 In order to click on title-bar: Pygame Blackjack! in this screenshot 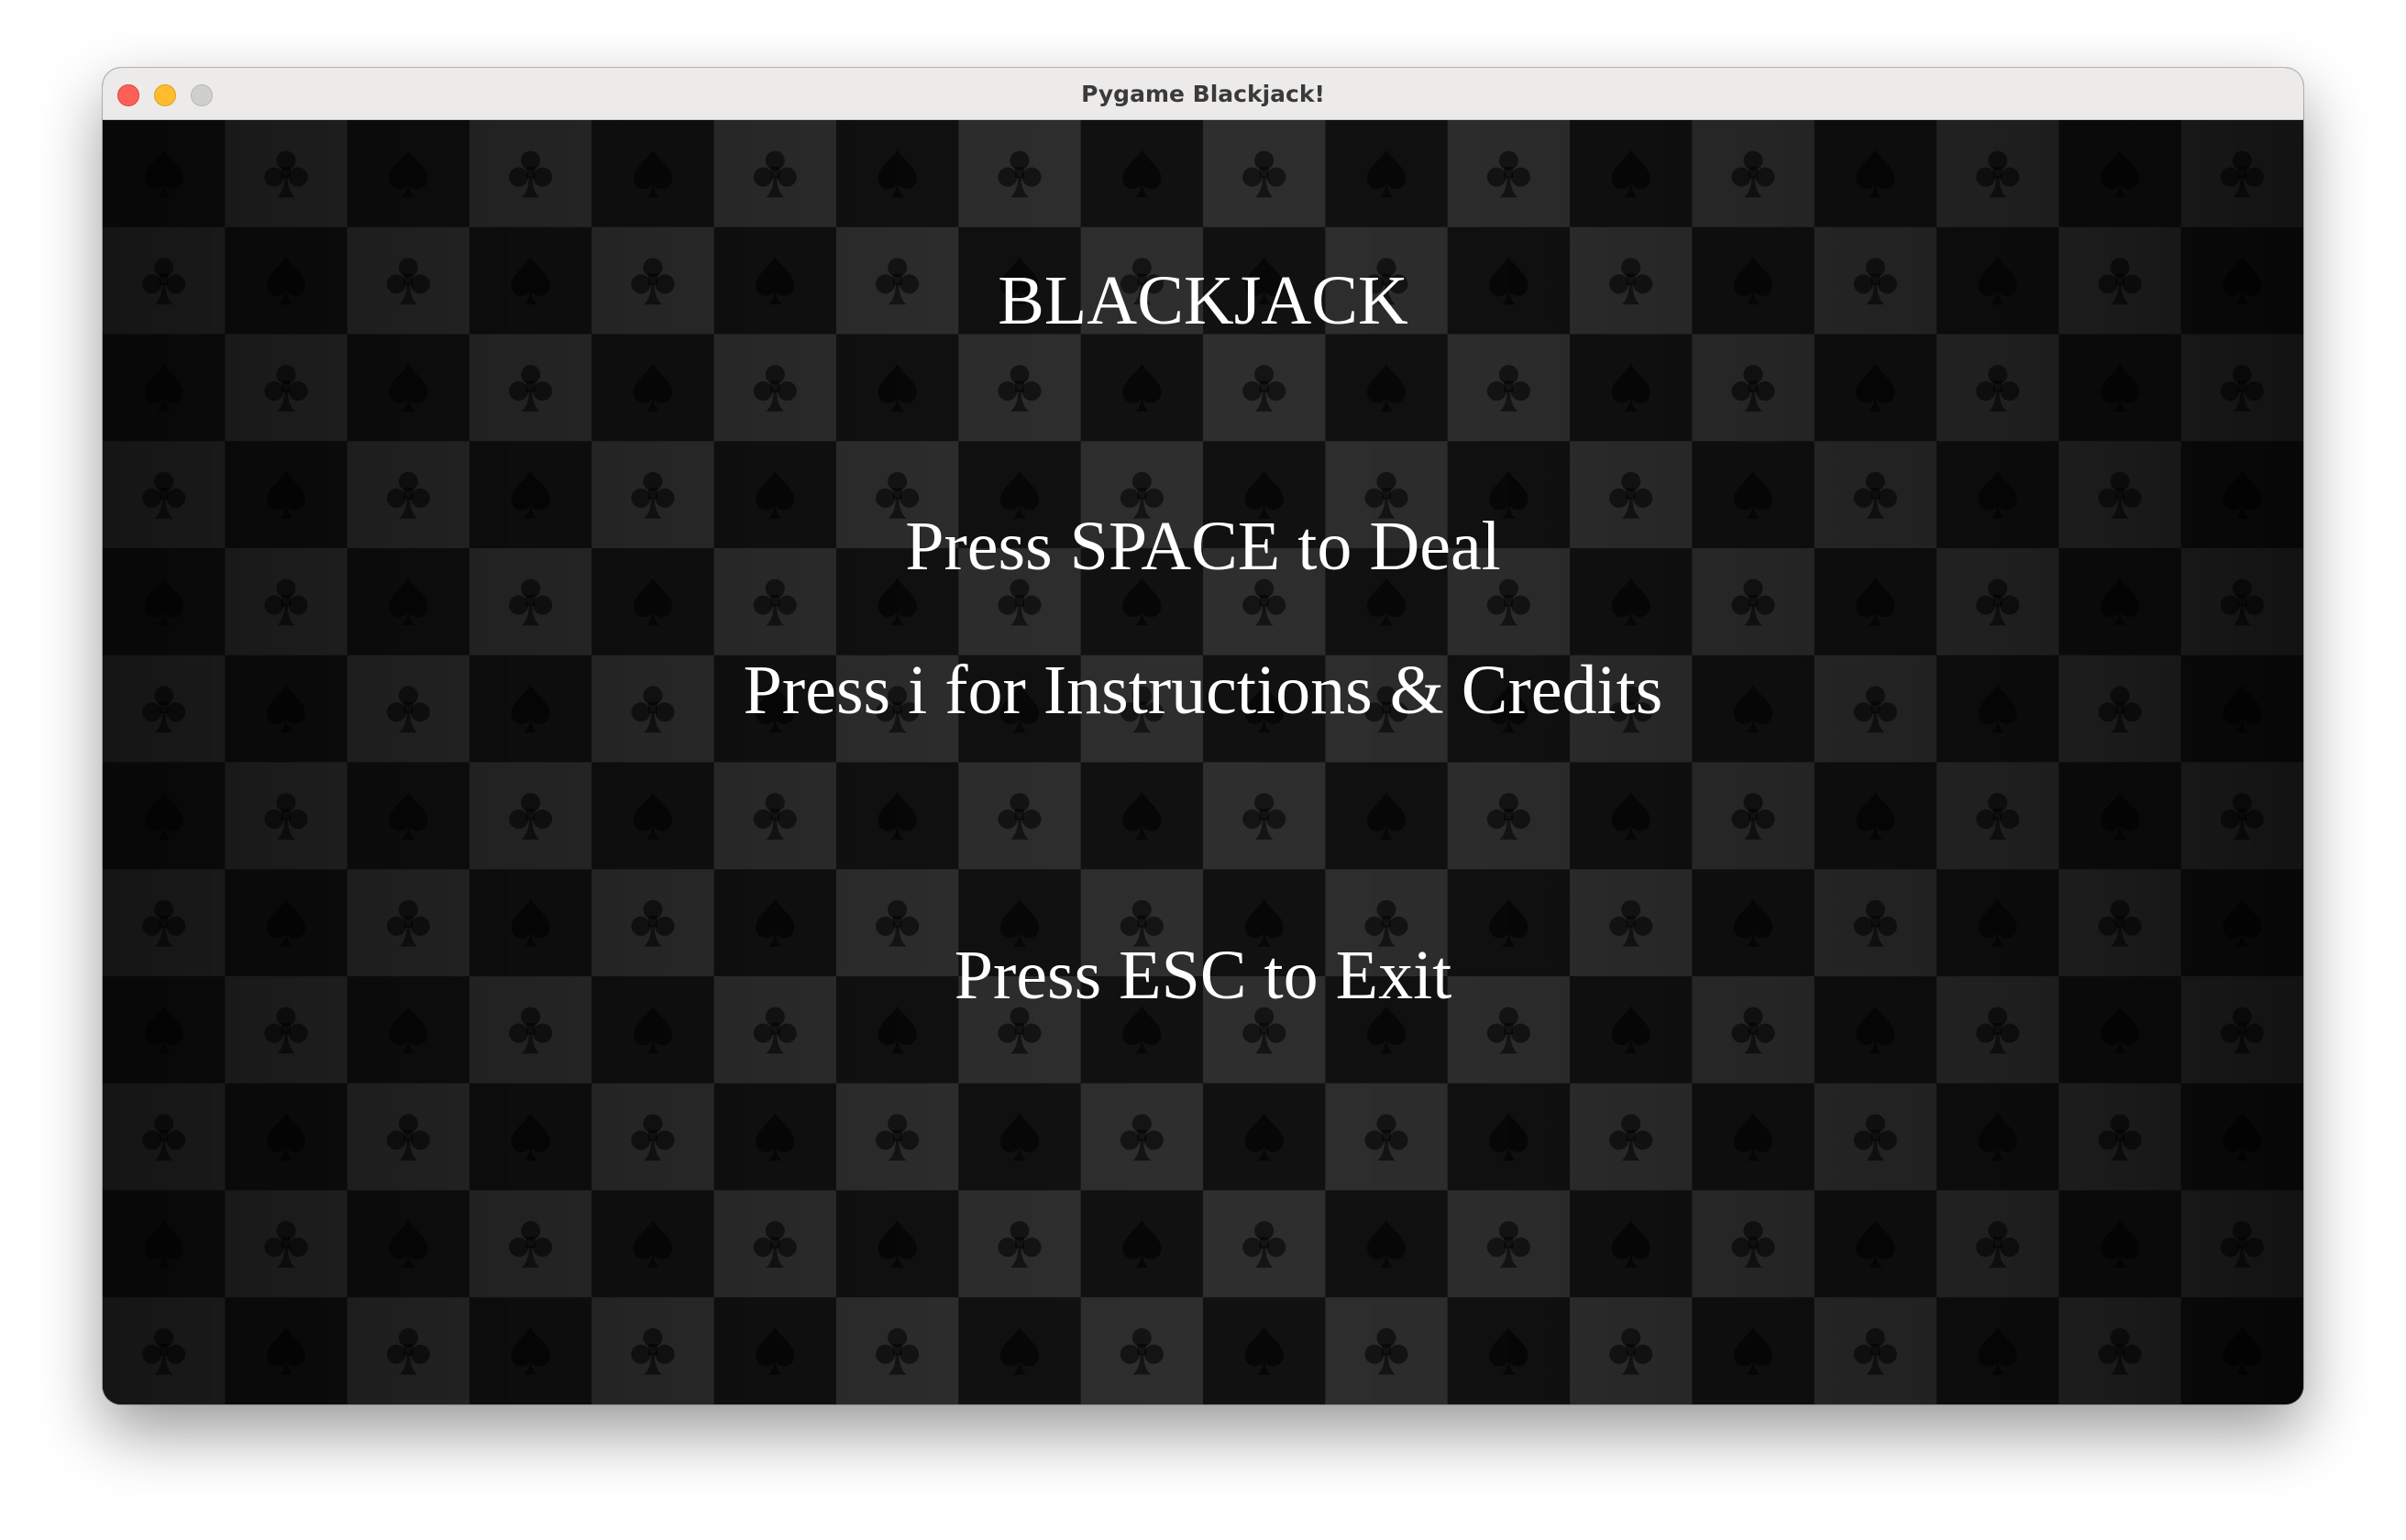, I will do `click(1203, 94)`.